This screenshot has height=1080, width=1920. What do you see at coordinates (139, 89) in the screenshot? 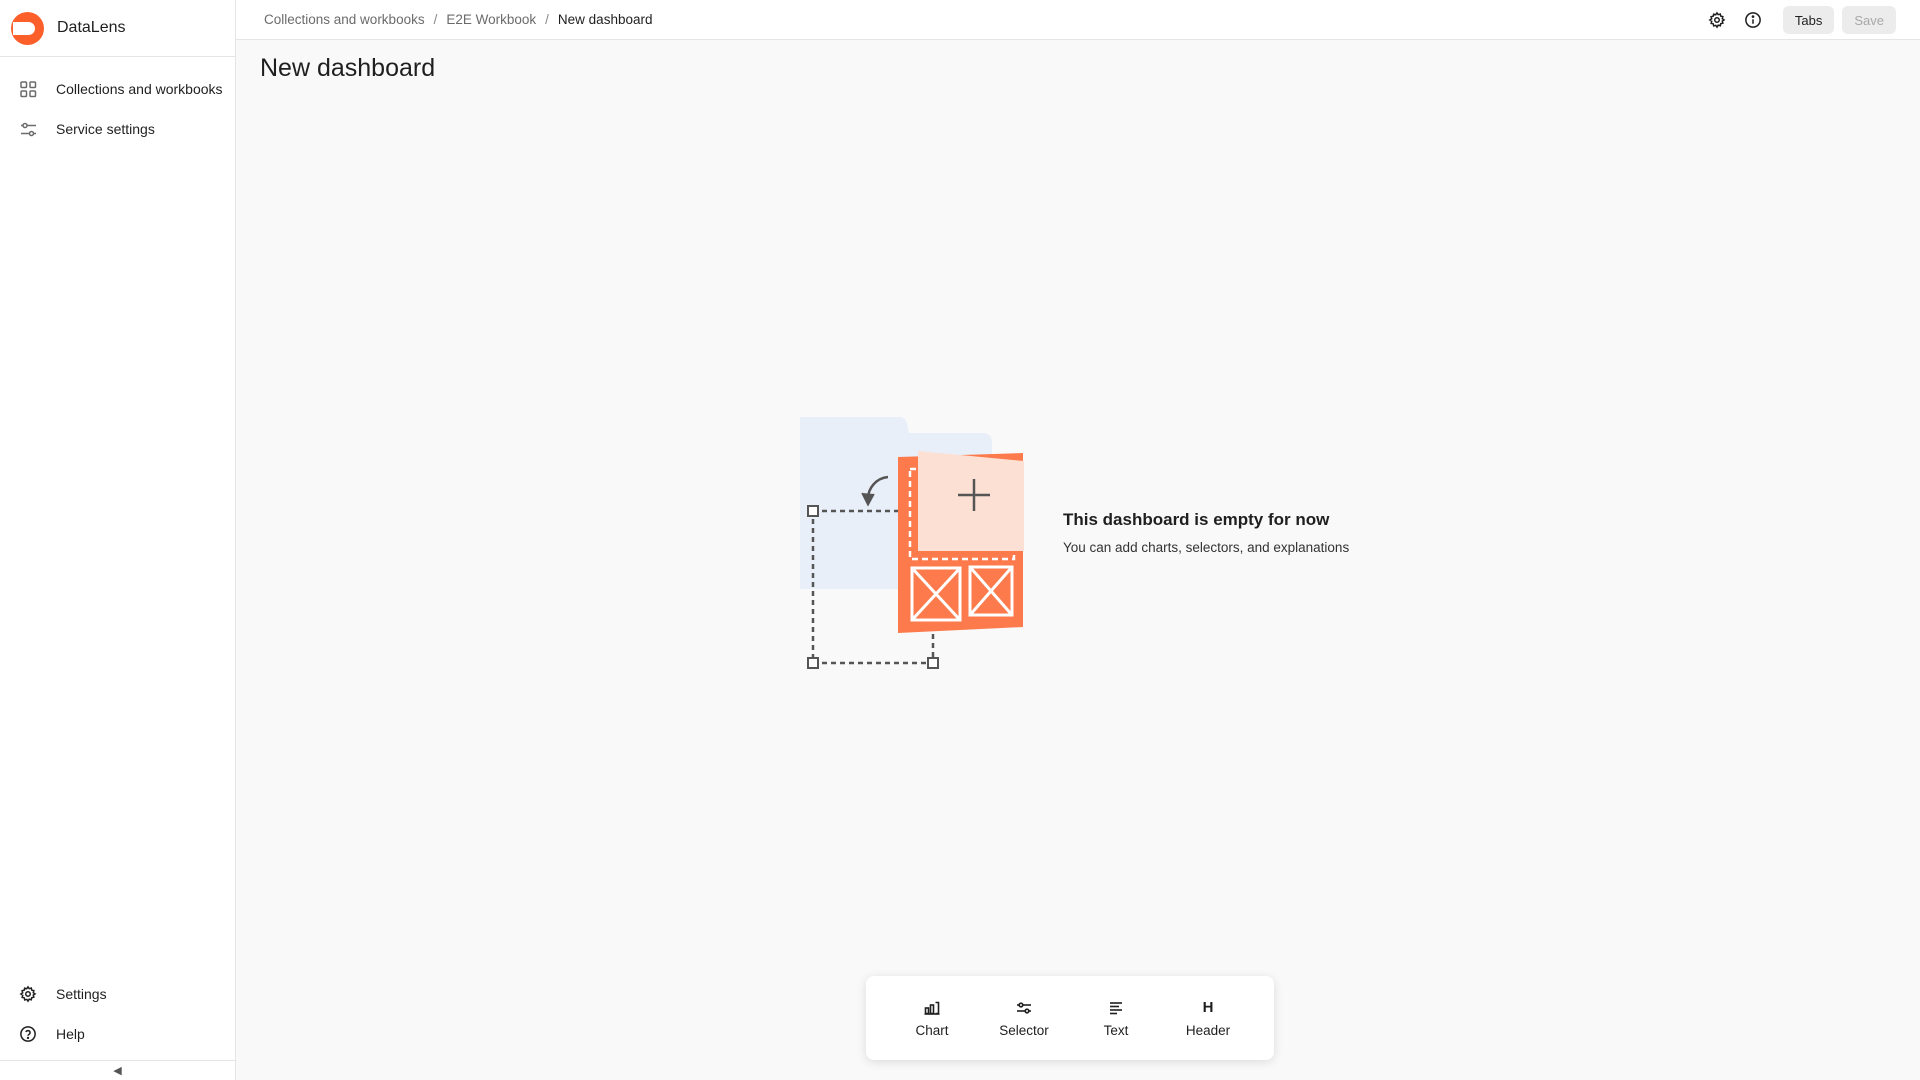
I see `sidebar-item-label: Collections and workbooks` at bounding box center [139, 89].